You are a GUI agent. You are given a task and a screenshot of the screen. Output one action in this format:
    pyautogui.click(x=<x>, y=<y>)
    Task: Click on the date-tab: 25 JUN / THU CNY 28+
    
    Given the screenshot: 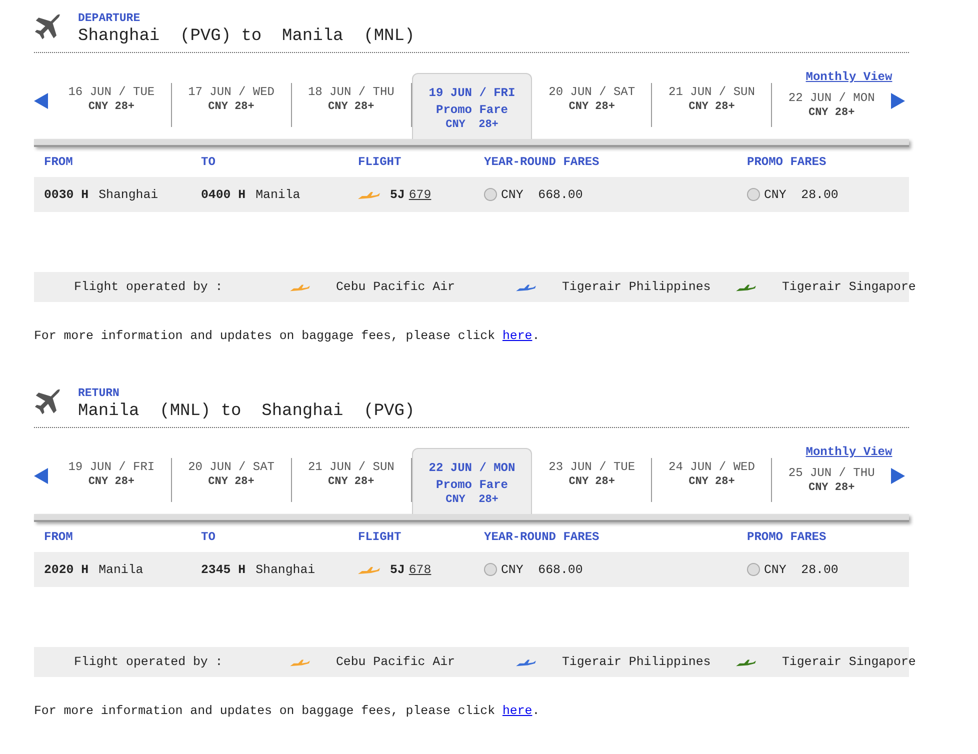 What is the action you would take?
    pyautogui.click(x=832, y=480)
    